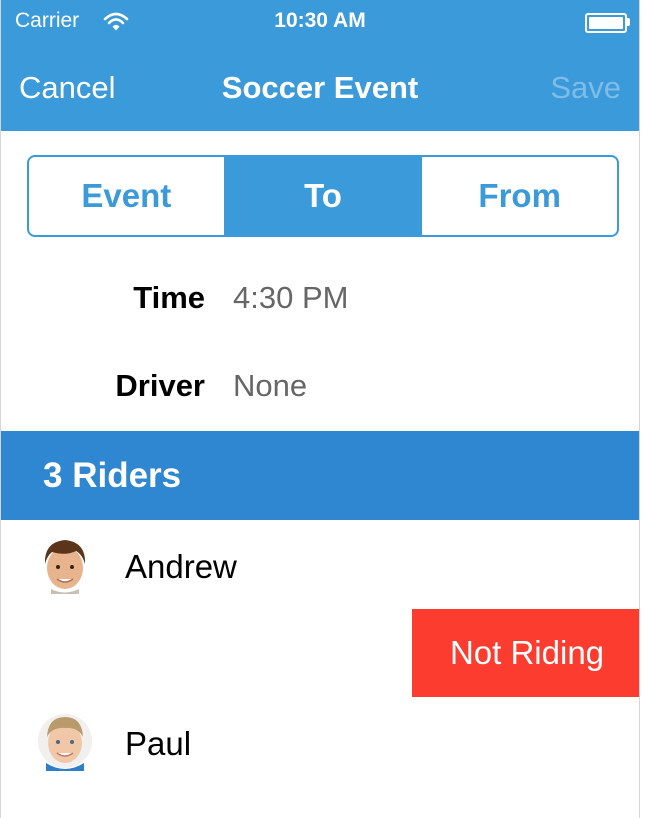 This screenshot has height=818, width=645. Describe the element at coordinates (181, 566) in the screenshot. I see `rider-name-andrew: Andrew` at that location.